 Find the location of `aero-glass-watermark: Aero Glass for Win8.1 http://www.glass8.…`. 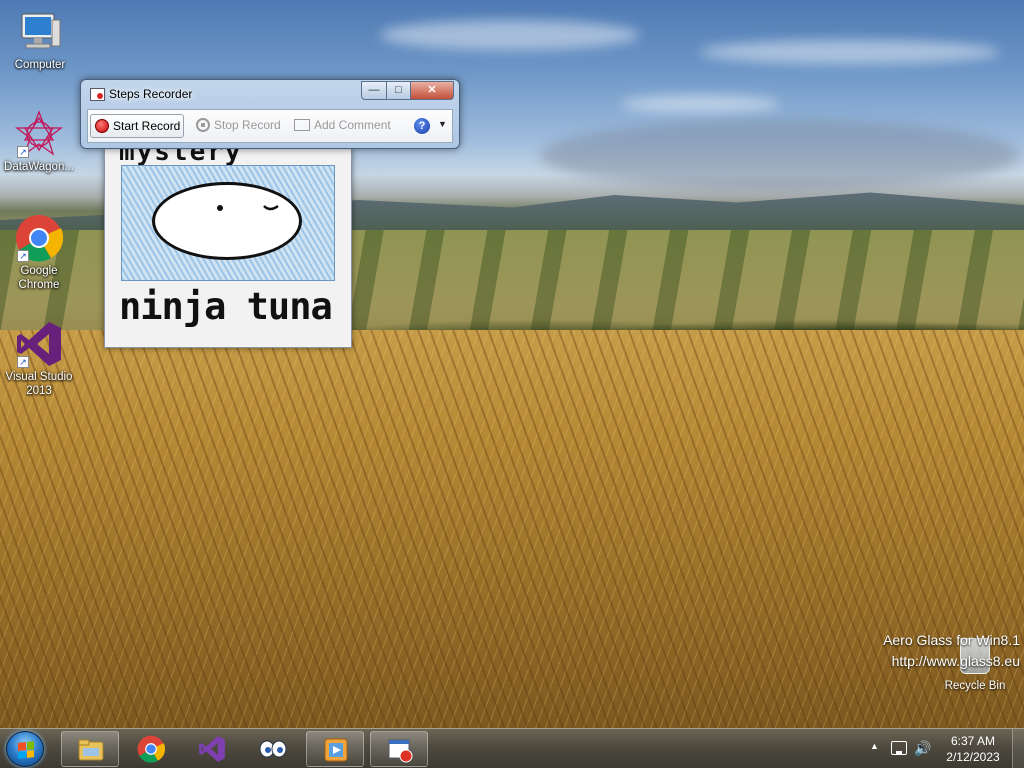

aero-glass-watermark: Aero Glass for Win8.1 http://www.glass8.… is located at coordinates (951, 651).